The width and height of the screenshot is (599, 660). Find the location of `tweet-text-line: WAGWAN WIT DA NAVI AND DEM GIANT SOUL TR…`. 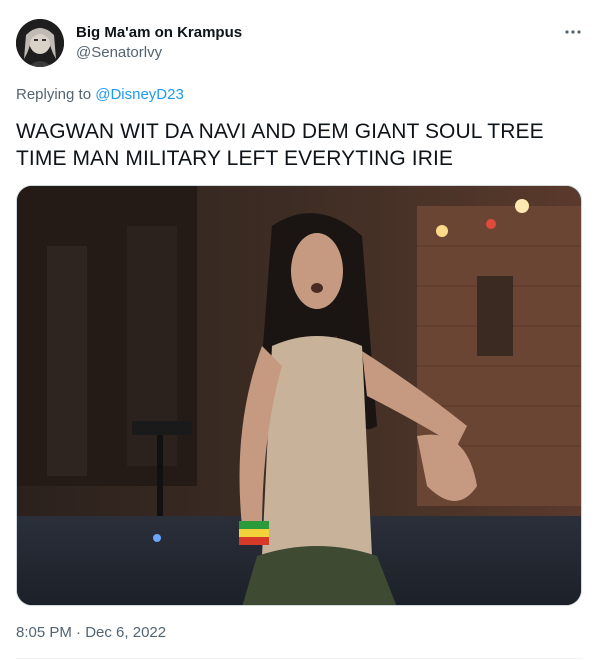

tweet-text-line: WAGWAN WIT DA NAVI AND DEM GIANT SOUL TR… is located at coordinates (280, 131).